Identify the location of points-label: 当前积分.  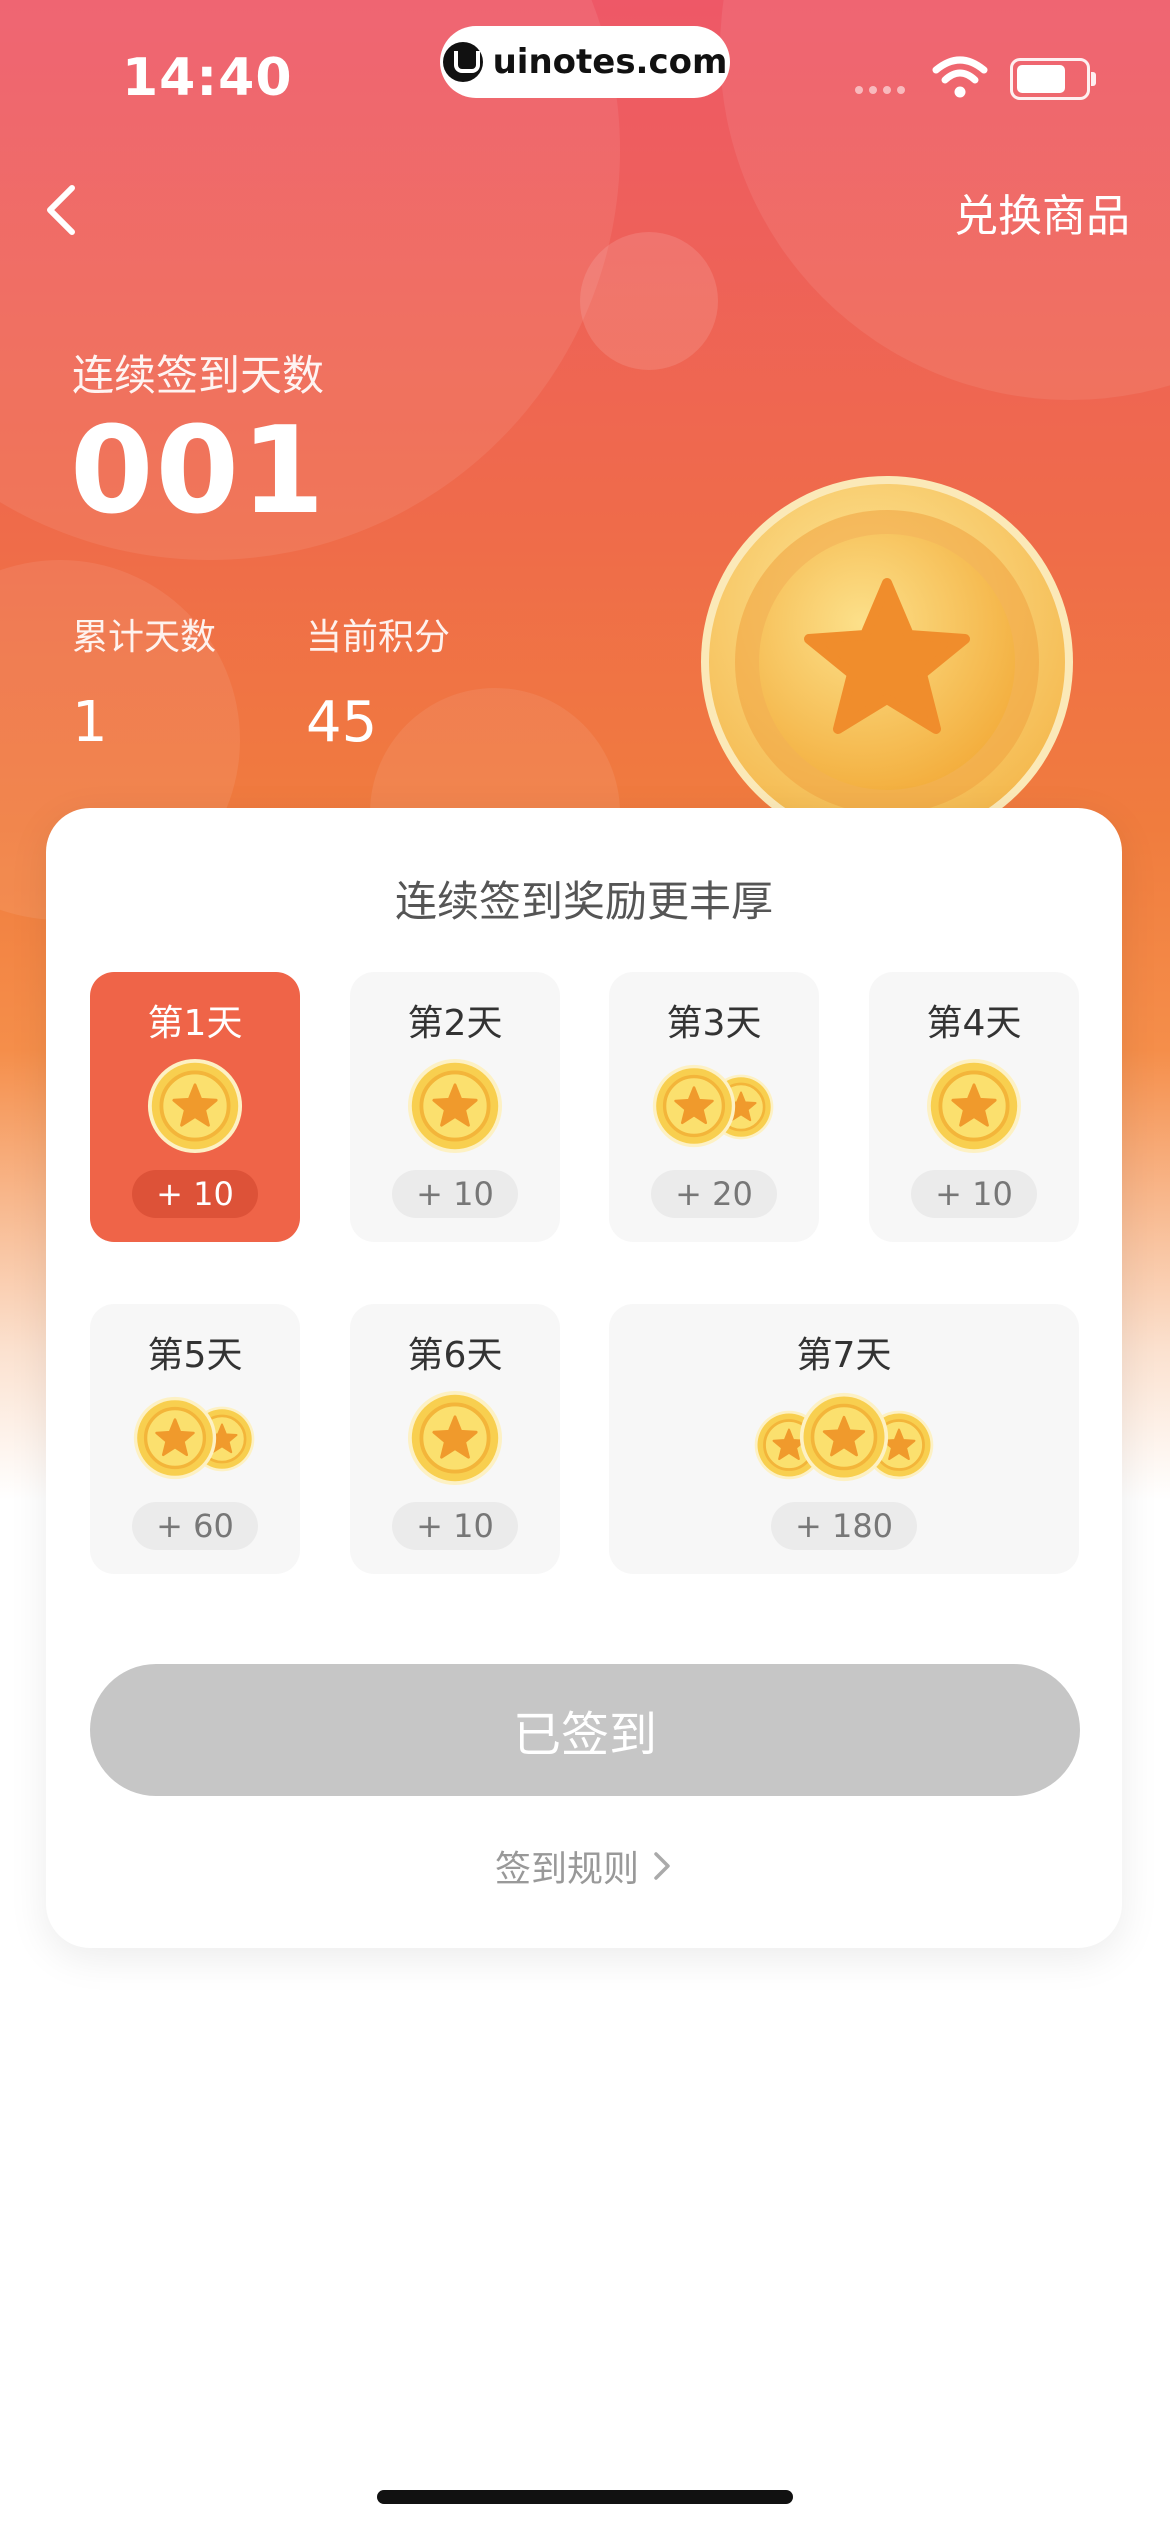
(378, 637).